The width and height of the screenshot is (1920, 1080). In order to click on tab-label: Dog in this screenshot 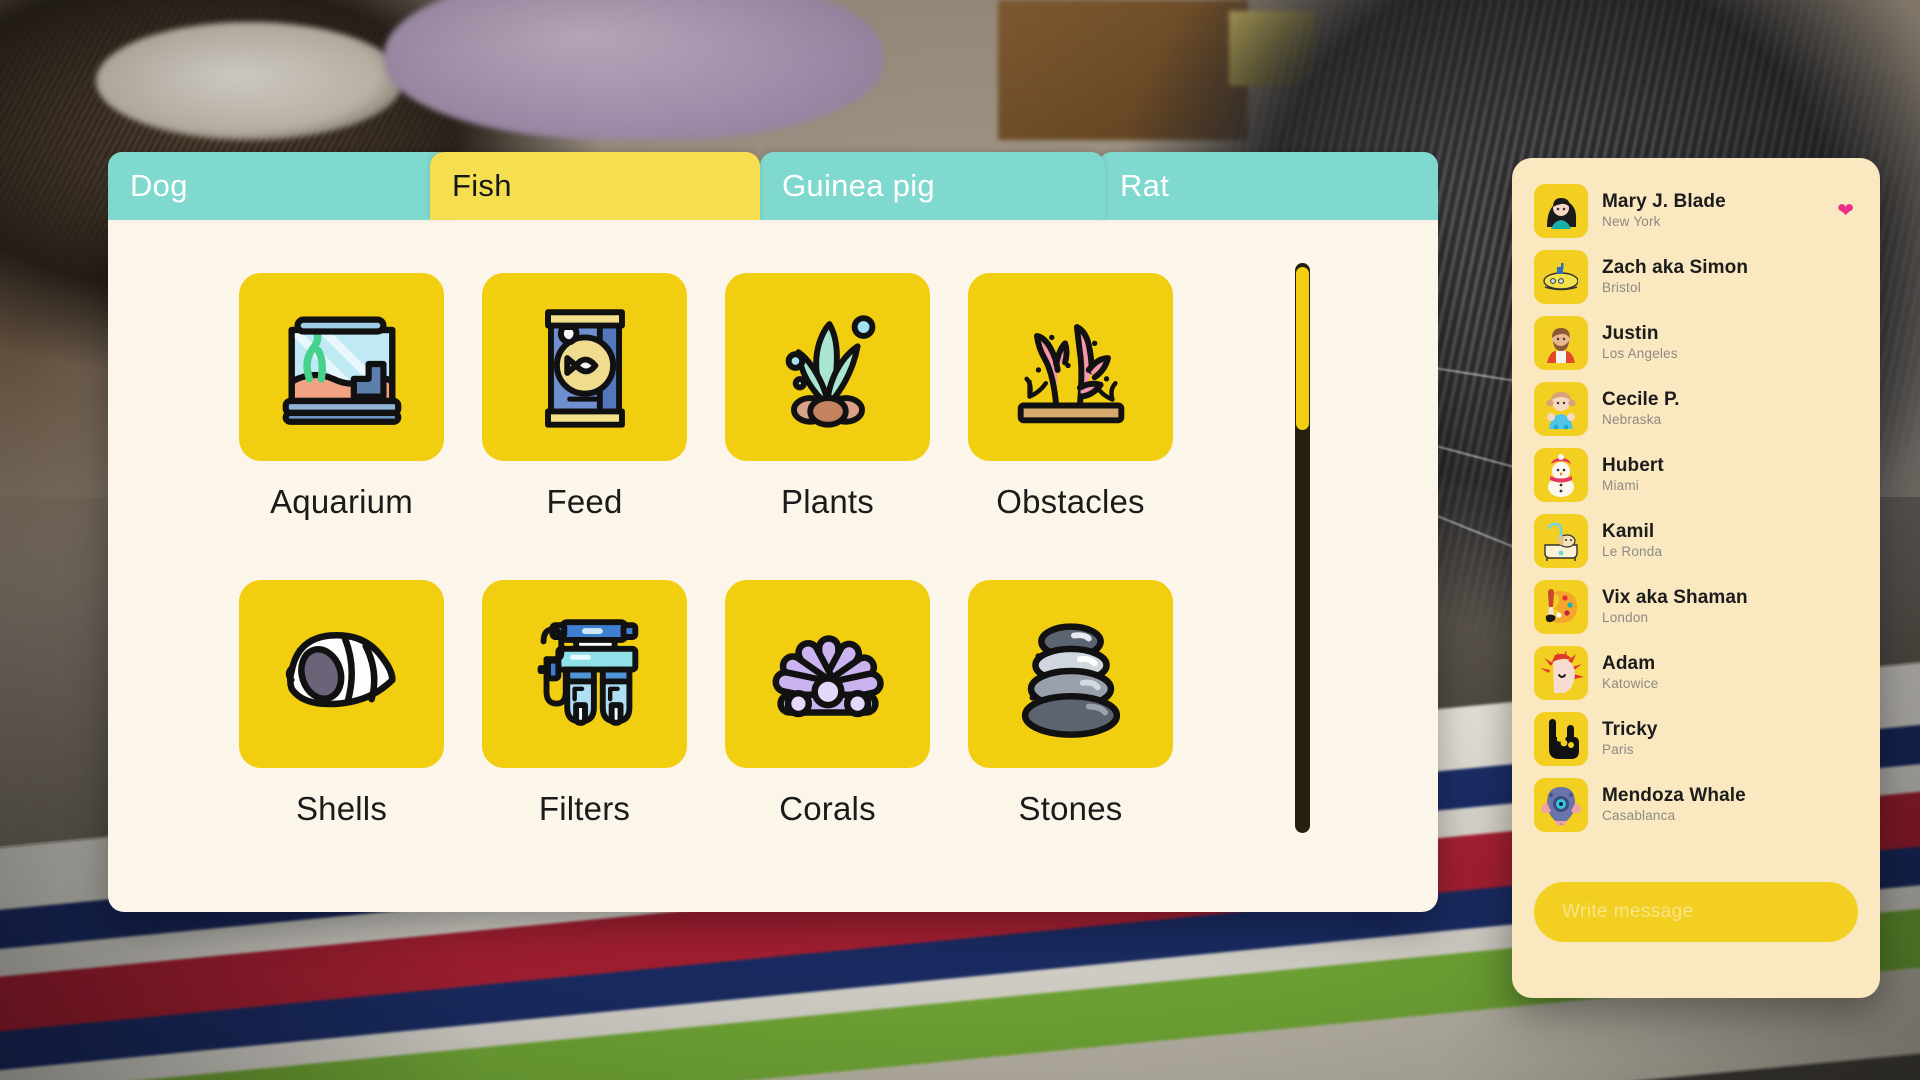, I will do `click(159, 185)`.